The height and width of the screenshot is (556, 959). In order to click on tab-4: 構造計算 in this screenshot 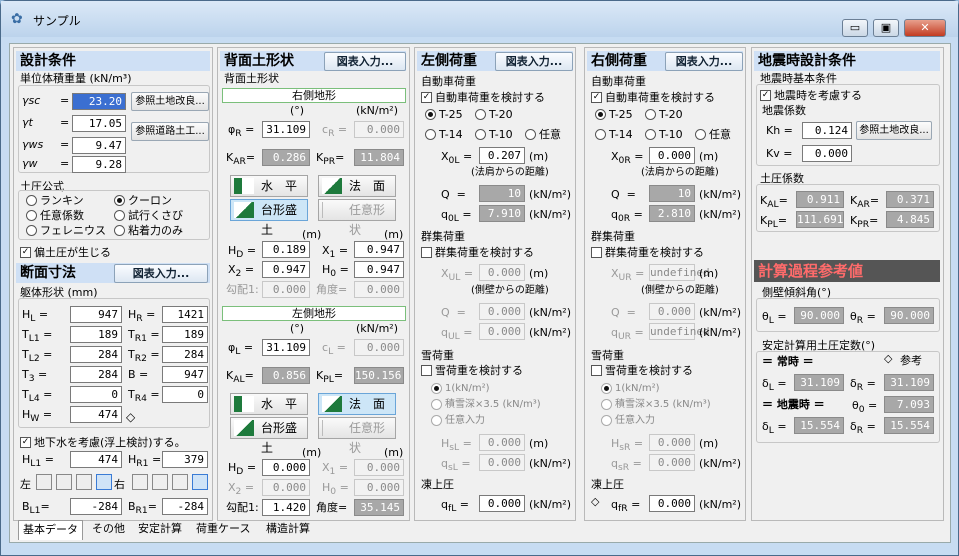, I will do `click(288, 530)`.